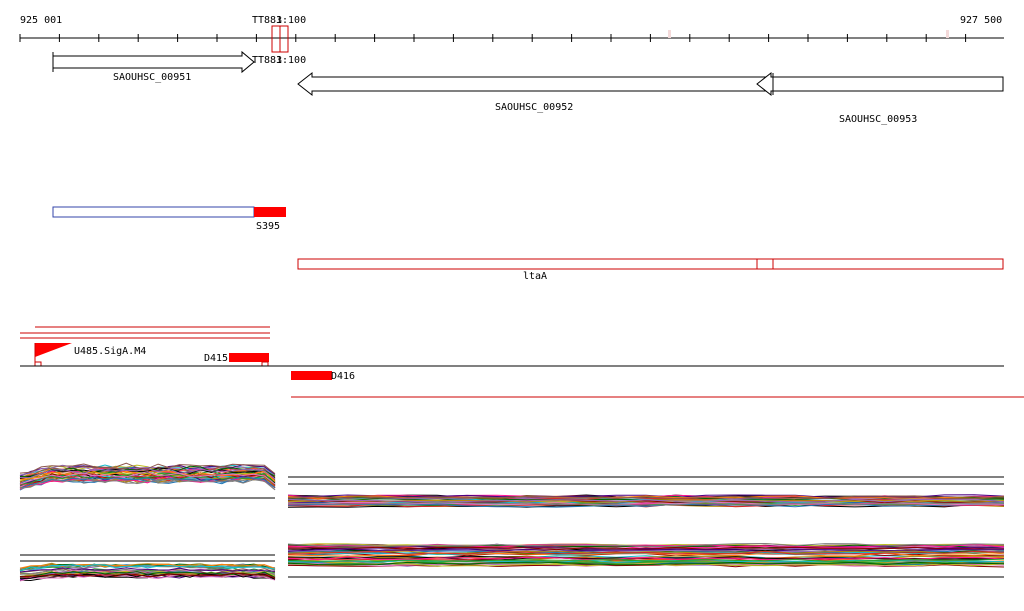 This screenshot has width=1024, height=611. What do you see at coordinates (110, 351) in the screenshot?
I see `promoter-motif-label: U485.SigA.M4` at bounding box center [110, 351].